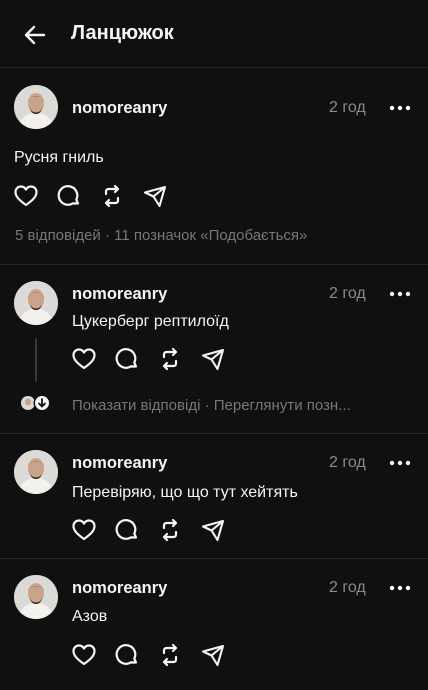 Image resolution: width=428 pixels, height=690 pixels. I want to click on arrow-left-icon, so click(35, 35).